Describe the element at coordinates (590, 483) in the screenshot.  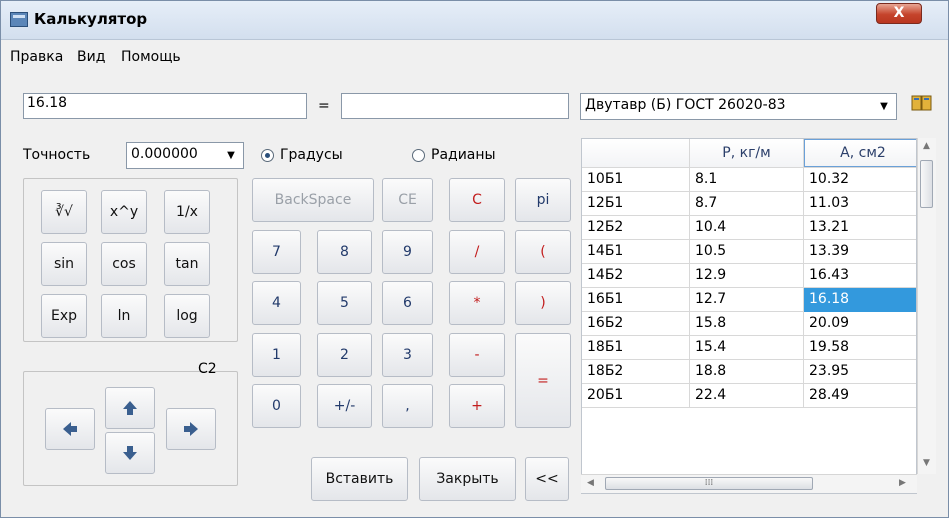
I see `scroll-left-icon: ◀` at that location.